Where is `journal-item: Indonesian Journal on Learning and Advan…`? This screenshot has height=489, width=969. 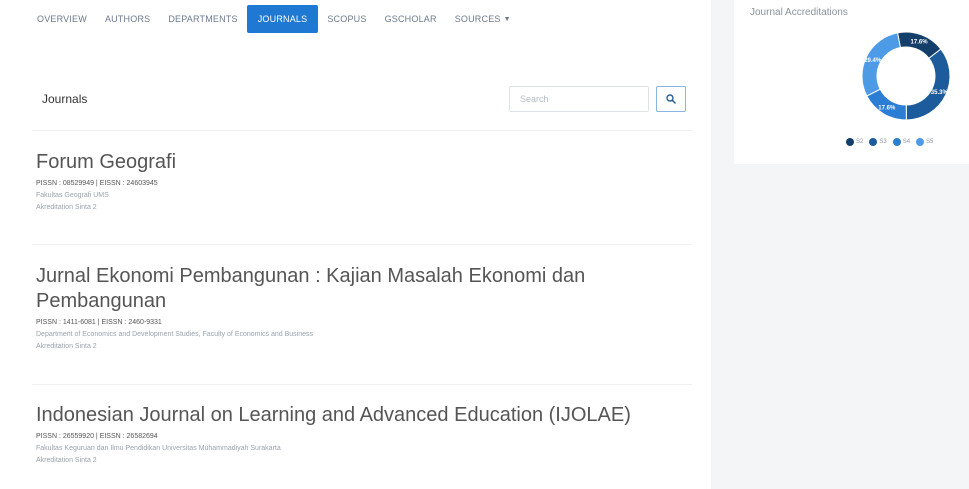
journal-item: Indonesian Journal on Learning and Advan… is located at coordinates (362, 446).